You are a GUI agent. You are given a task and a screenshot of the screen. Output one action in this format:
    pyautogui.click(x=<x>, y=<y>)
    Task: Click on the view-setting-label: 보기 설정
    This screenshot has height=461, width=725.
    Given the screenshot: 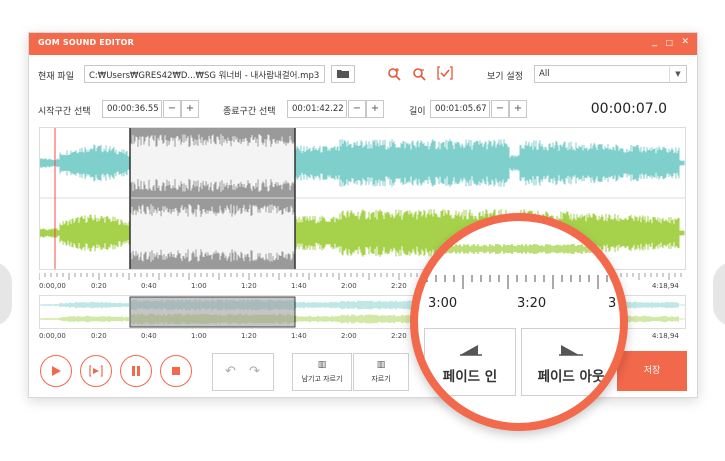 What is the action you would take?
    pyautogui.click(x=505, y=77)
    